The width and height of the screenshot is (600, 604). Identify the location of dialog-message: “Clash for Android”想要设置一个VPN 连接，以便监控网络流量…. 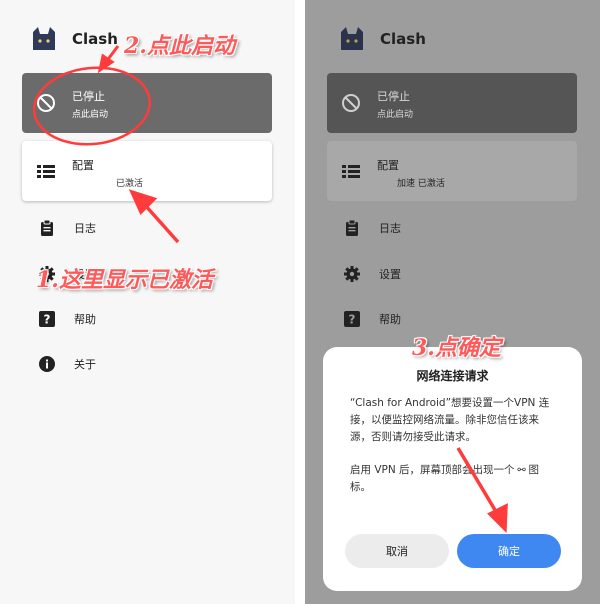
(450, 420).